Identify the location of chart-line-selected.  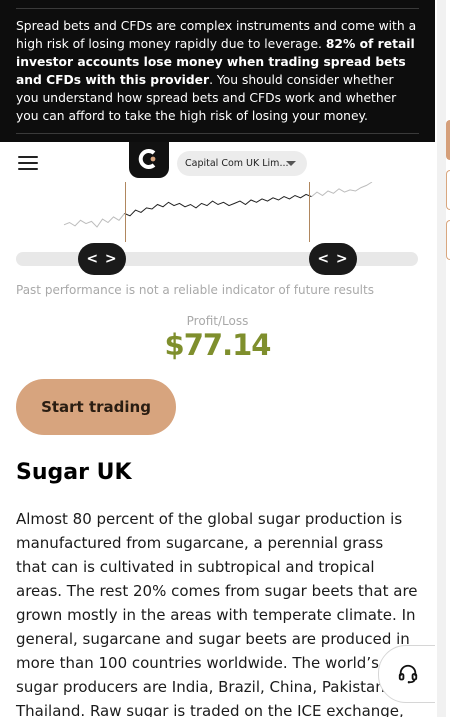
(218, 205).